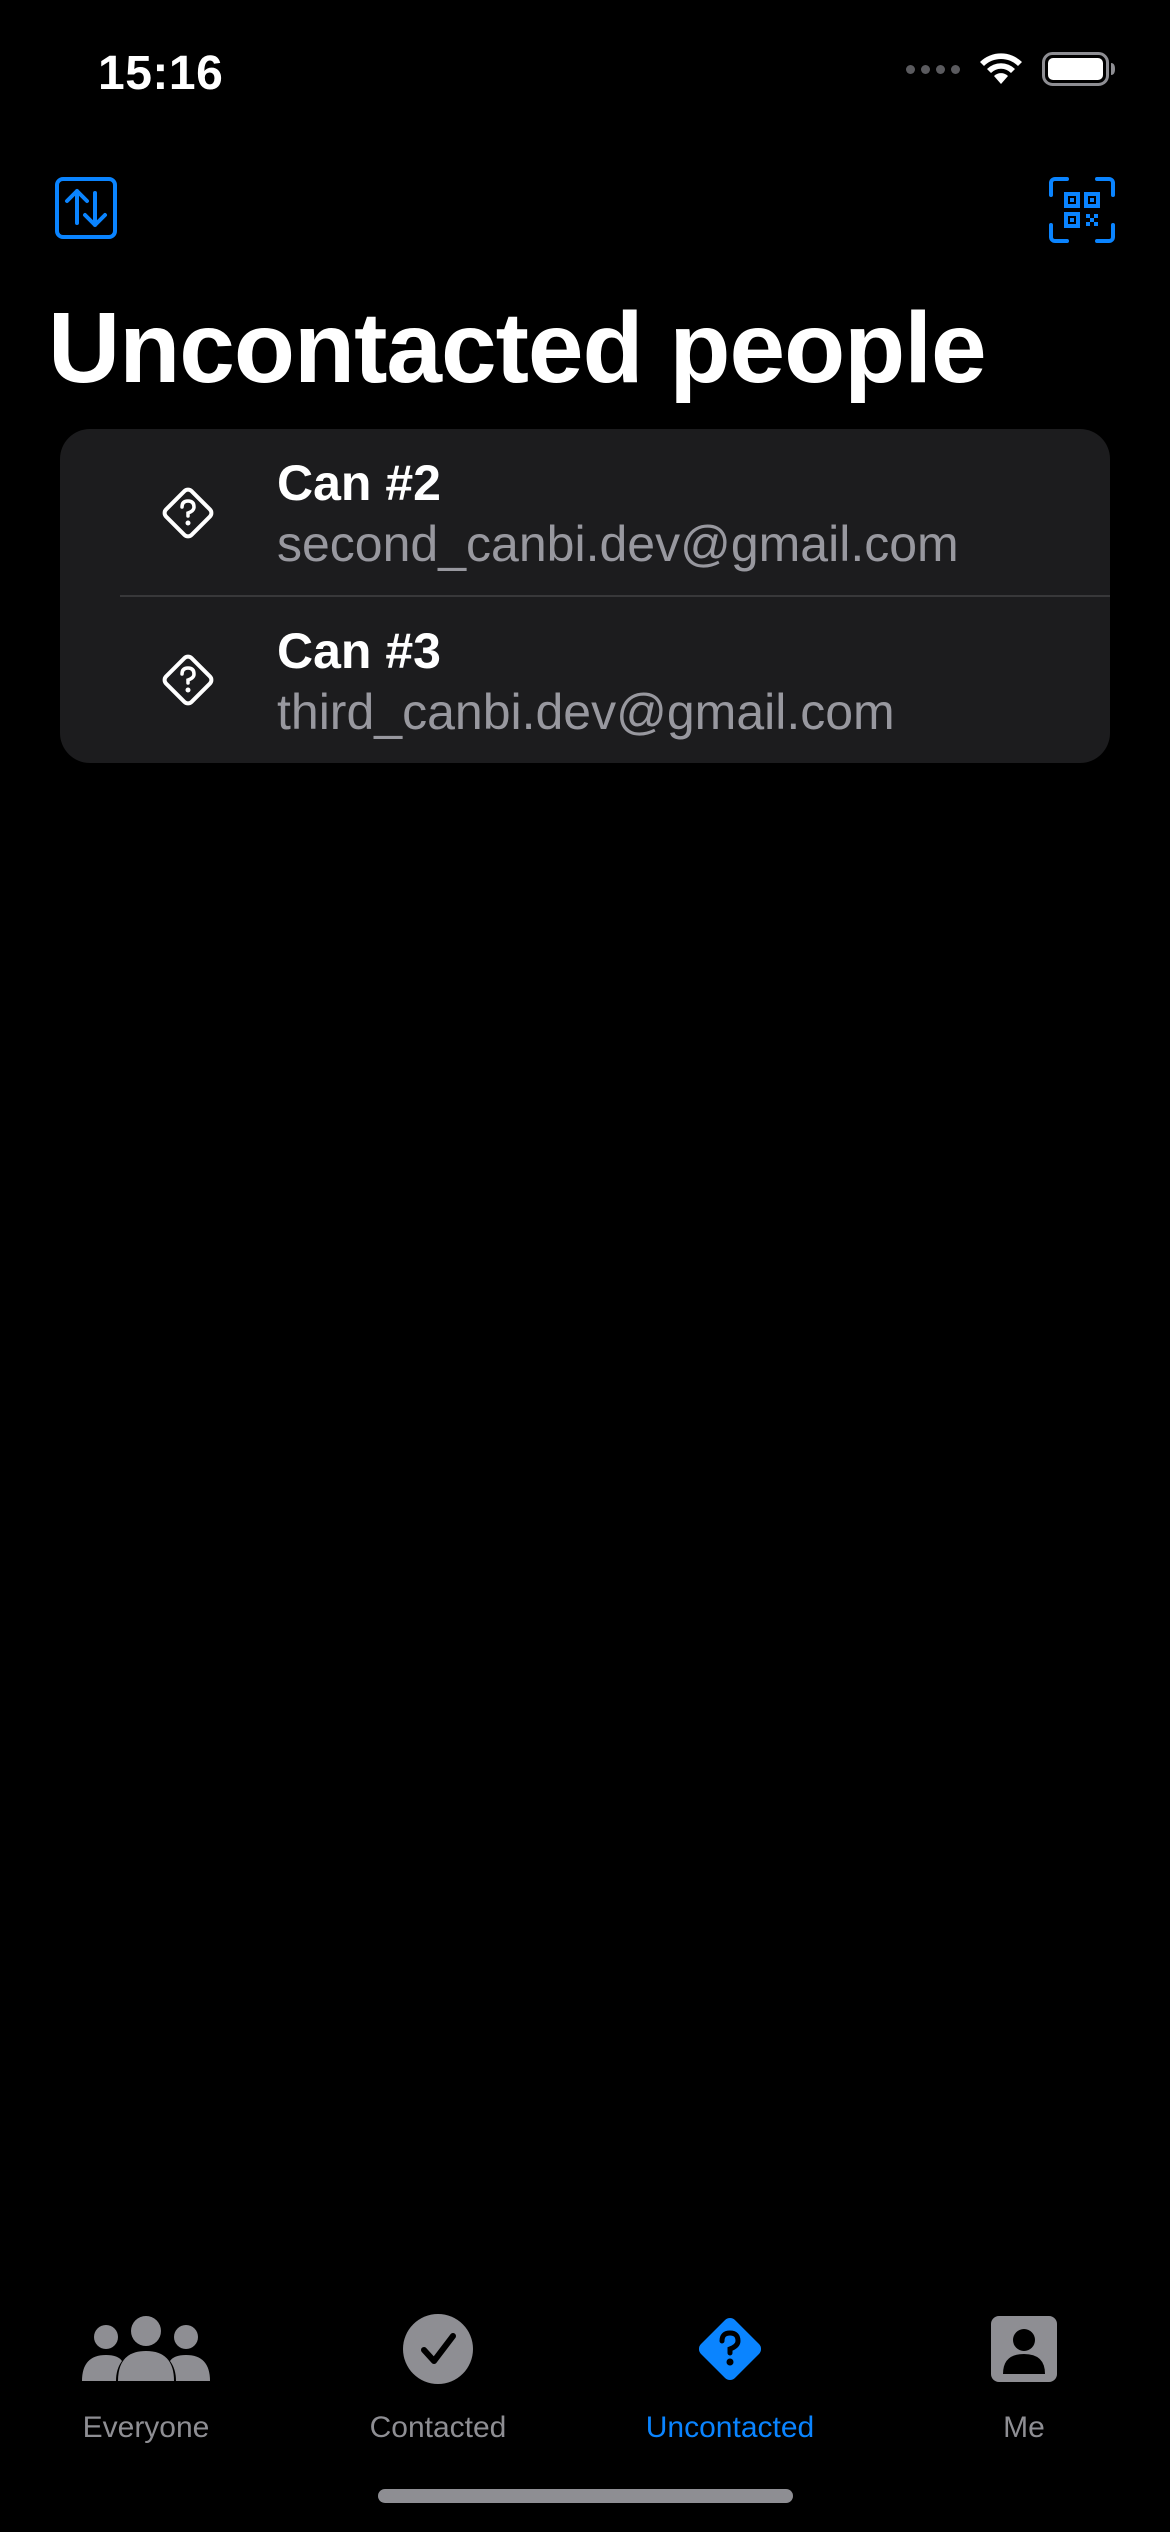 Image resolution: width=1170 pixels, height=2532 pixels. What do you see at coordinates (161, 73) in the screenshot?
I see `status-time: 15:16` at bounding box center [161, 73].